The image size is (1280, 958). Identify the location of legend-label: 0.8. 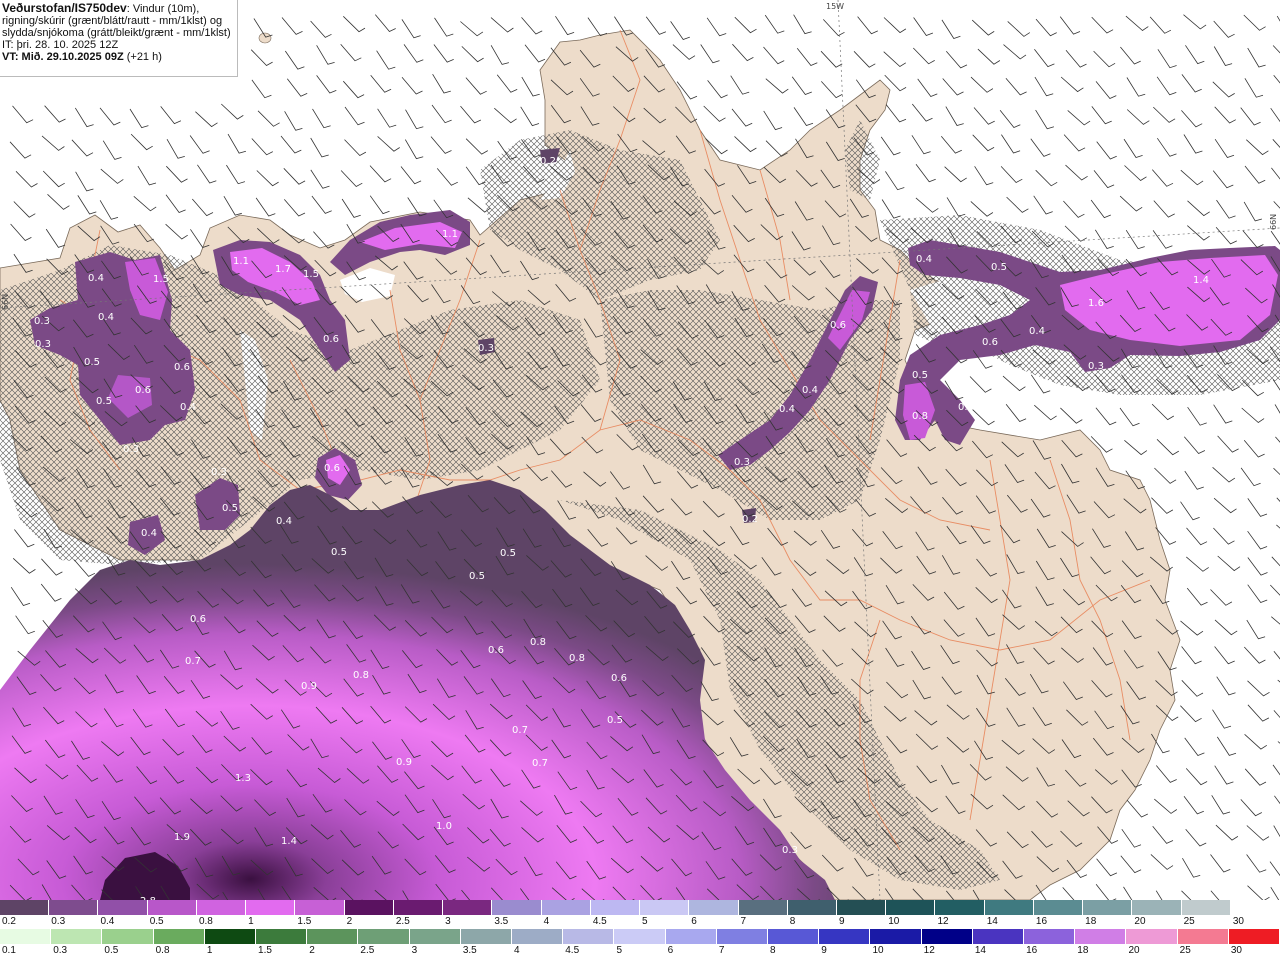
(205, 921).